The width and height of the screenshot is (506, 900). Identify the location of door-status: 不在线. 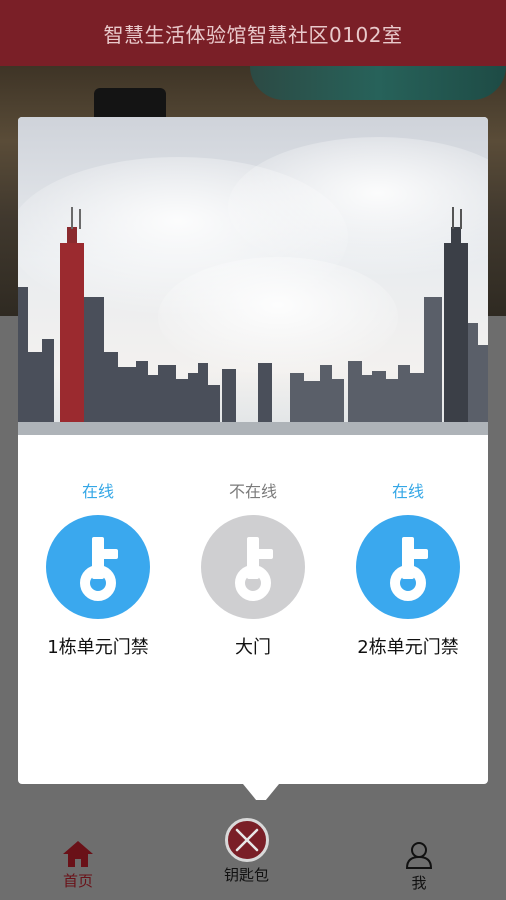
(252, 491).